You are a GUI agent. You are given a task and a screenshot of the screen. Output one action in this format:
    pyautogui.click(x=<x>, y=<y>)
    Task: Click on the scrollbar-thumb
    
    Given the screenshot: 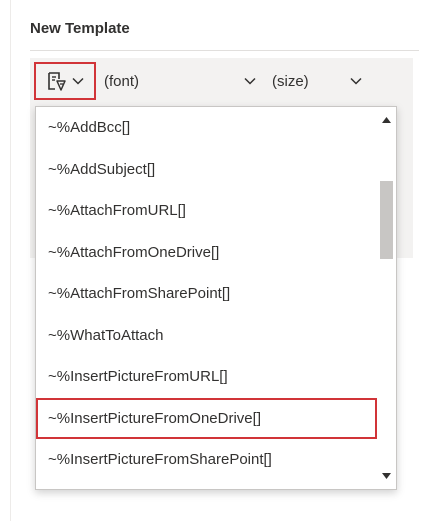 What is the action you would take?
    pyautogui.click(x=386, y=220)
    